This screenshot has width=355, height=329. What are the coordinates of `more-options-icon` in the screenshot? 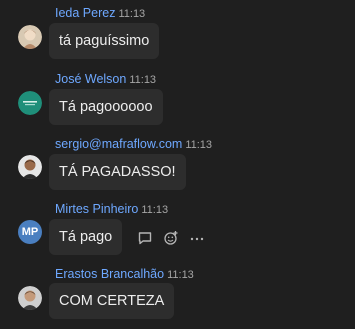 It's located at (197, 238).